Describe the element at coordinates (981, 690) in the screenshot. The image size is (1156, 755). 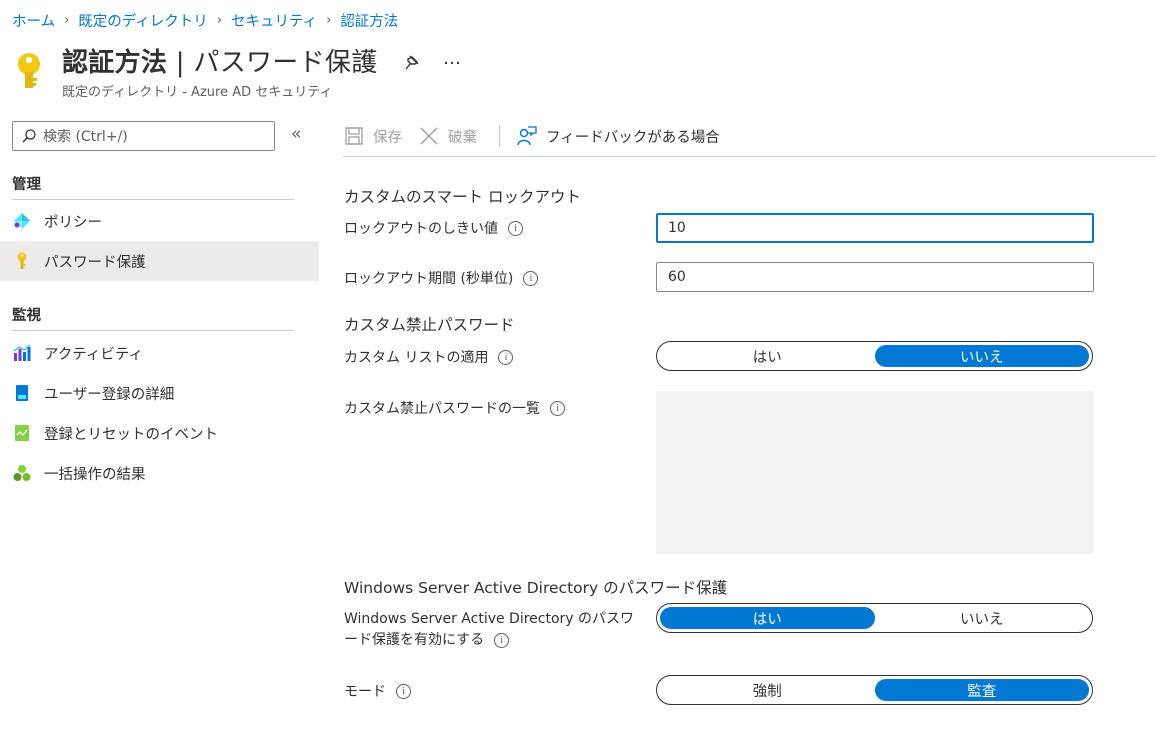
I see `toggle-option-audit: 監査` at that location.